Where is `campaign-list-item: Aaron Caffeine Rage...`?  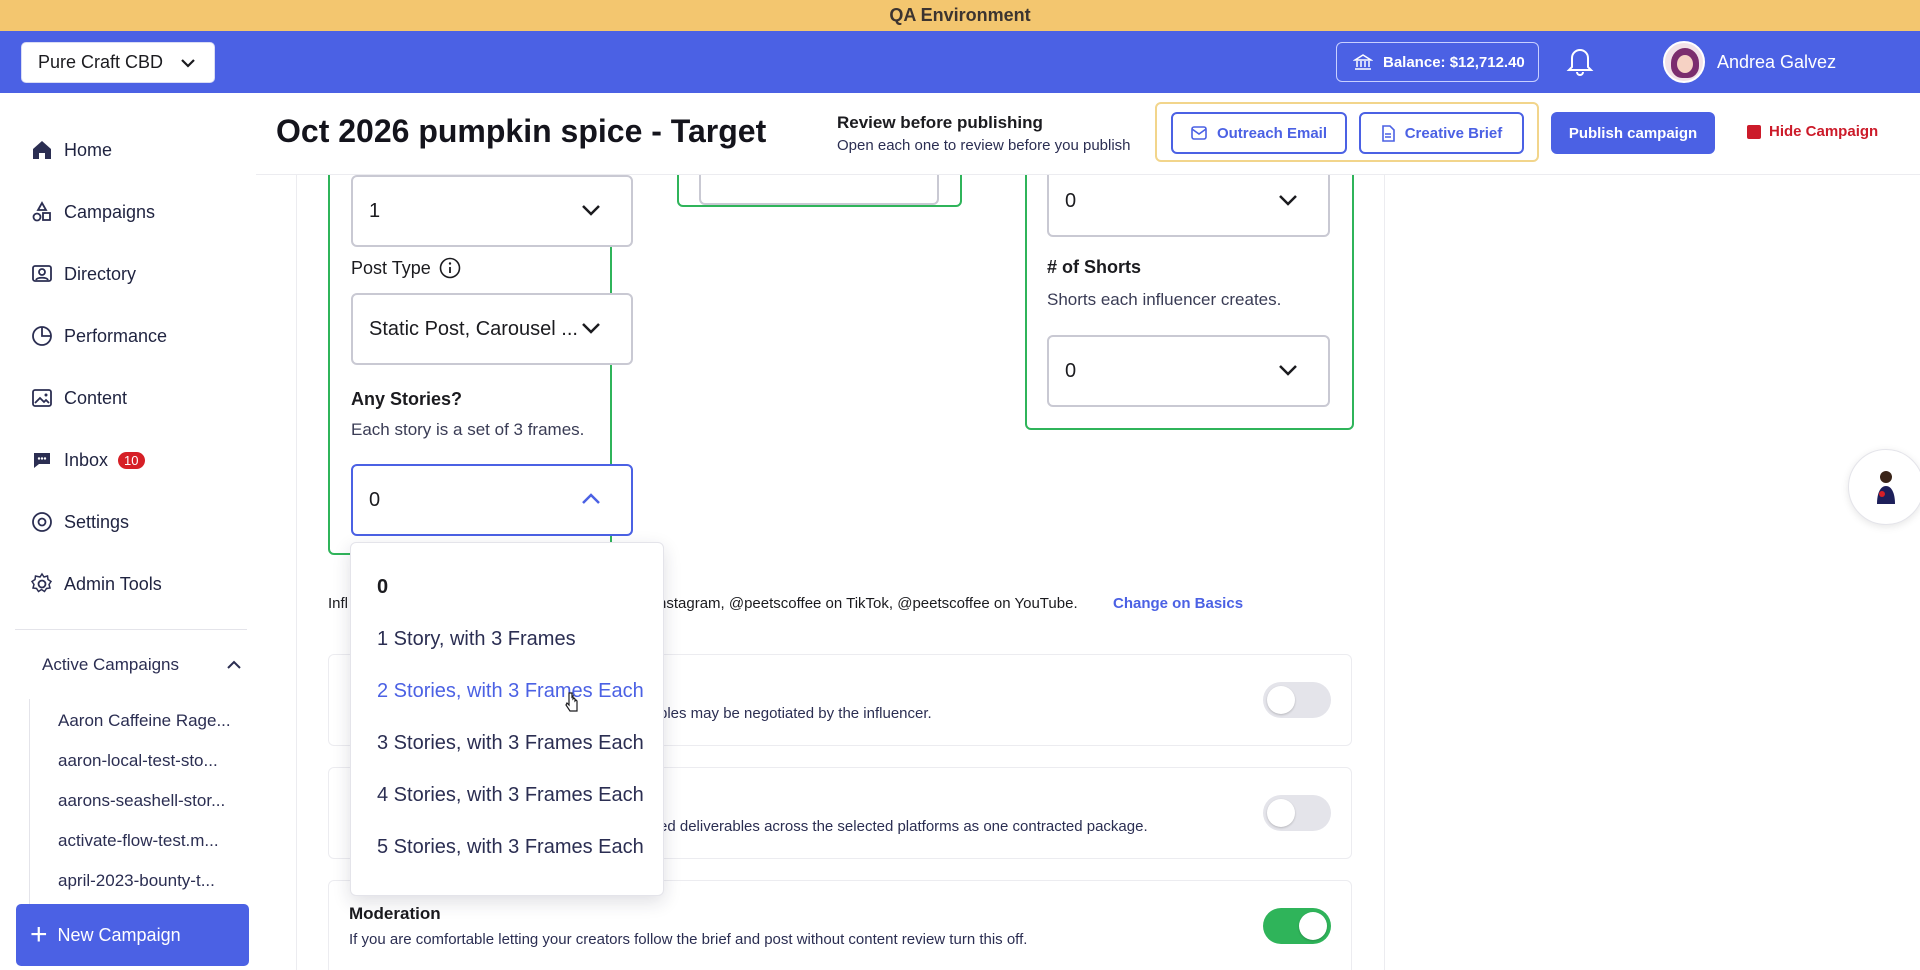
campaign-list-item: Aaron Caffeine Rage... is located at coordinates (144, 721).